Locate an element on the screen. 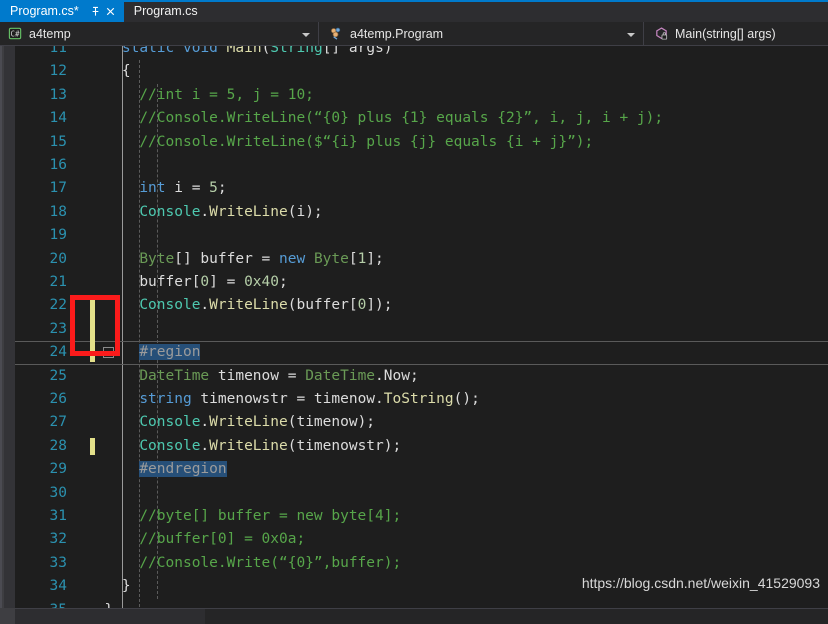  line-number: 27 is located at coordinates (58, 422).